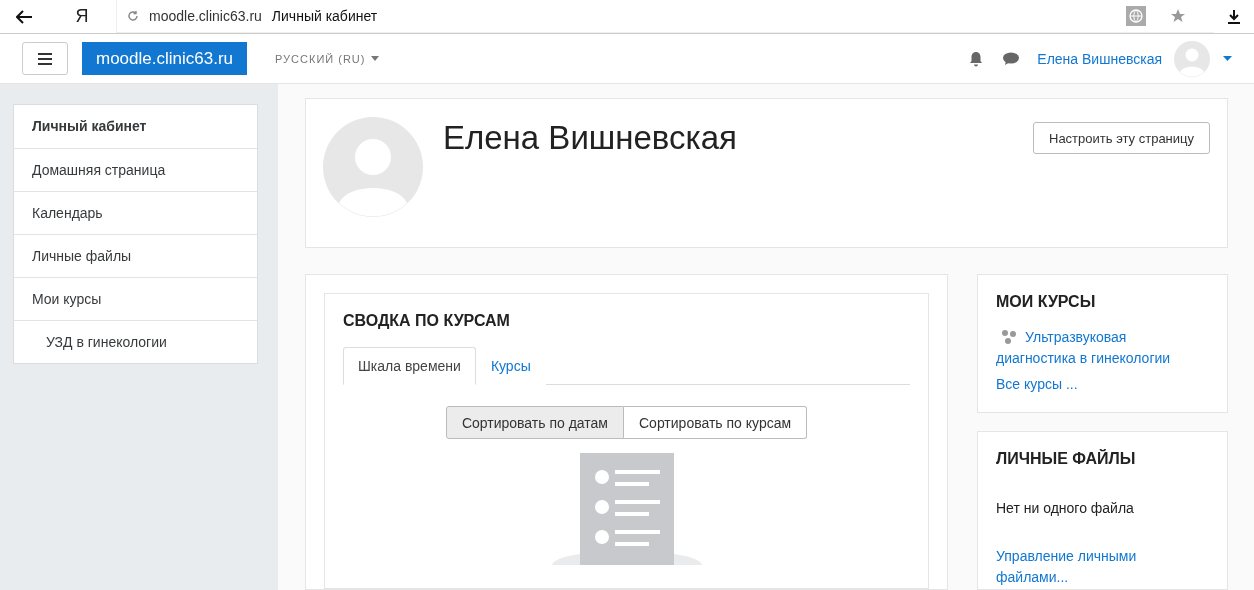  I want to click on user-full-name: Елена Вишневская, so click(590, 138).